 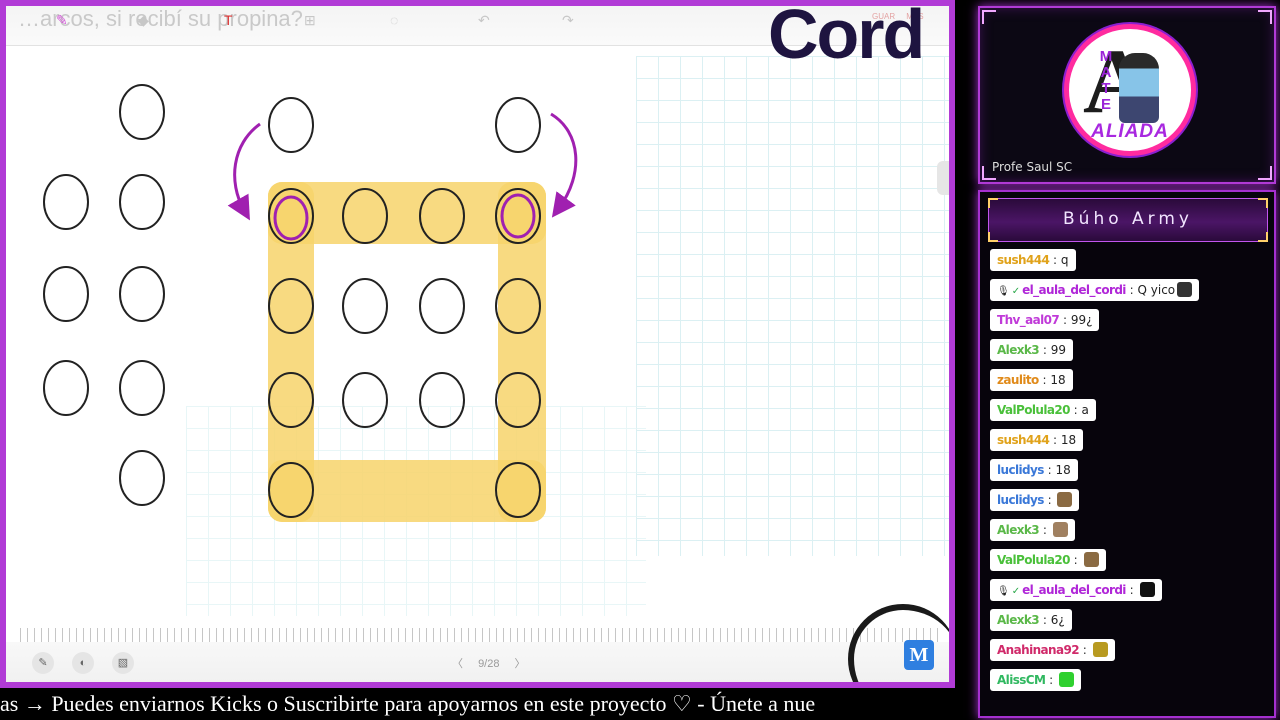 What do you see at coordinates (1085, 410) in the screenshot?
I see `chat-text: a` at bounding box center [1085, 410].